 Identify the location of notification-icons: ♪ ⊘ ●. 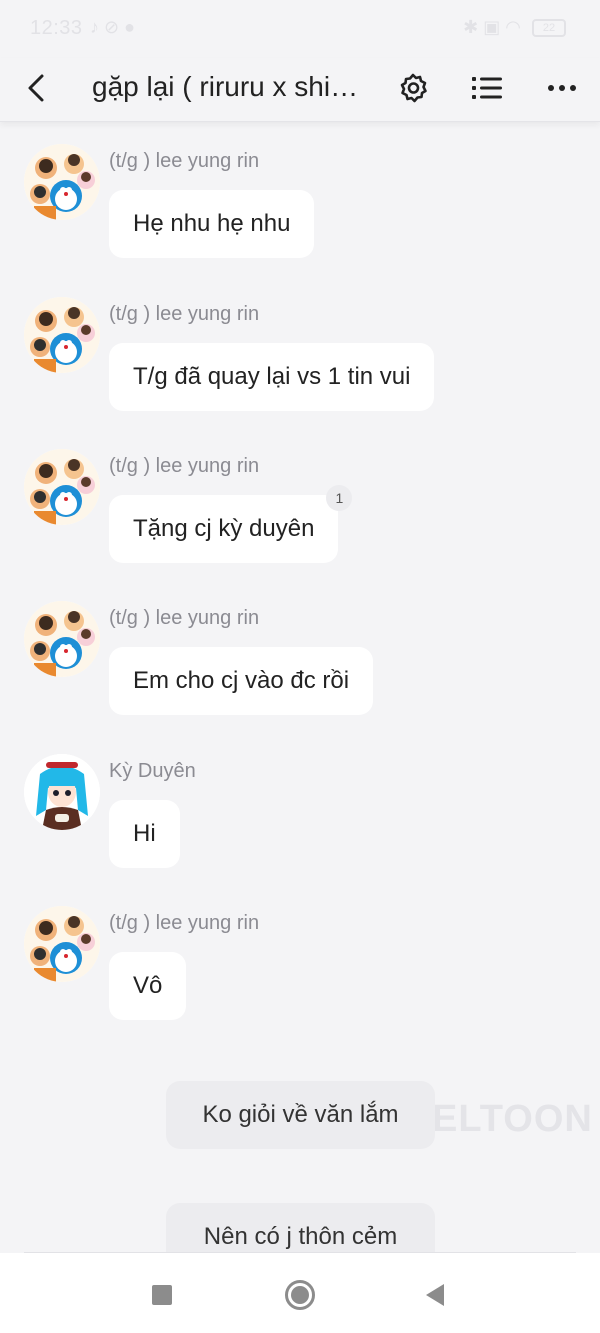
(112, 27).